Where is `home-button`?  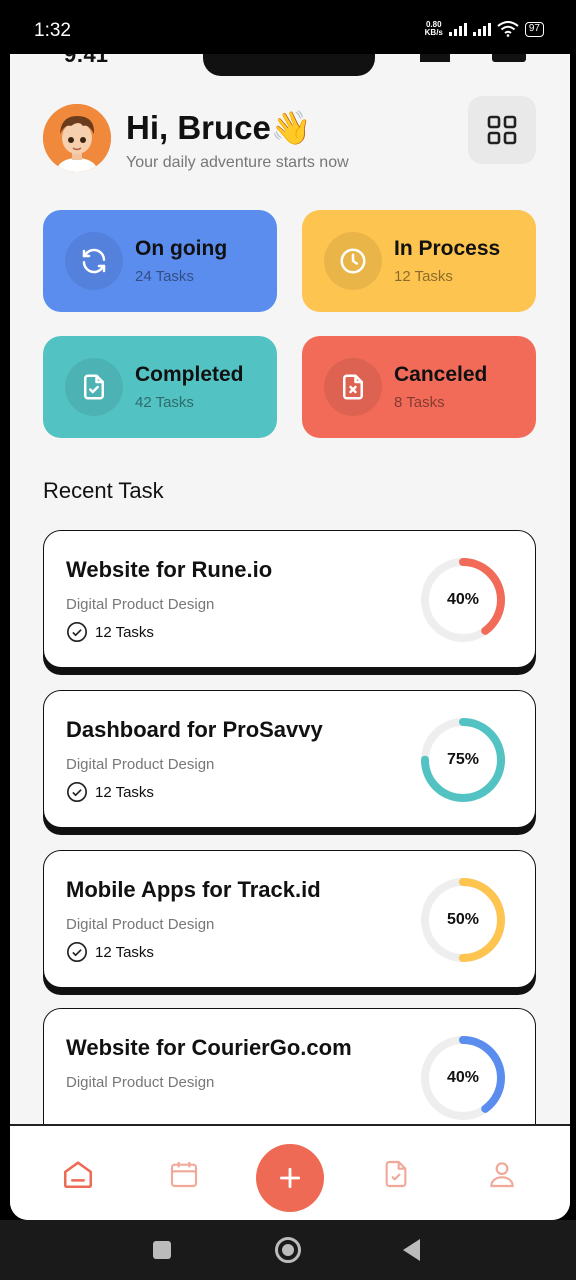
home-button is located at coordinates (288, 1250).